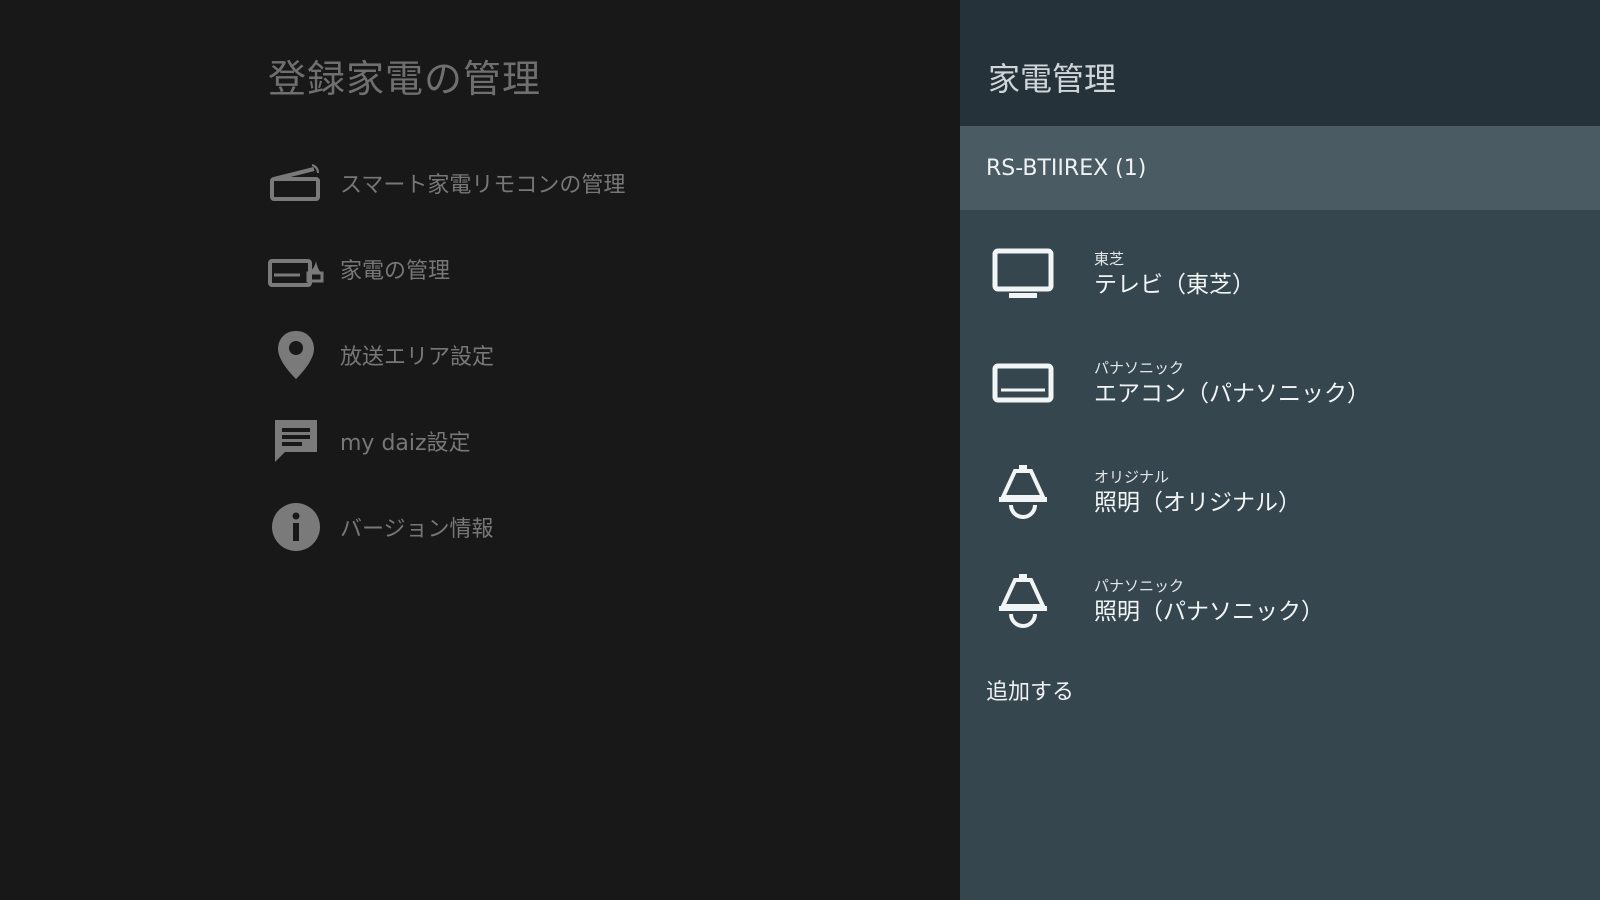  I want to click on menu-item-label: スマート家電リモコンの管理, so click(483, 185).